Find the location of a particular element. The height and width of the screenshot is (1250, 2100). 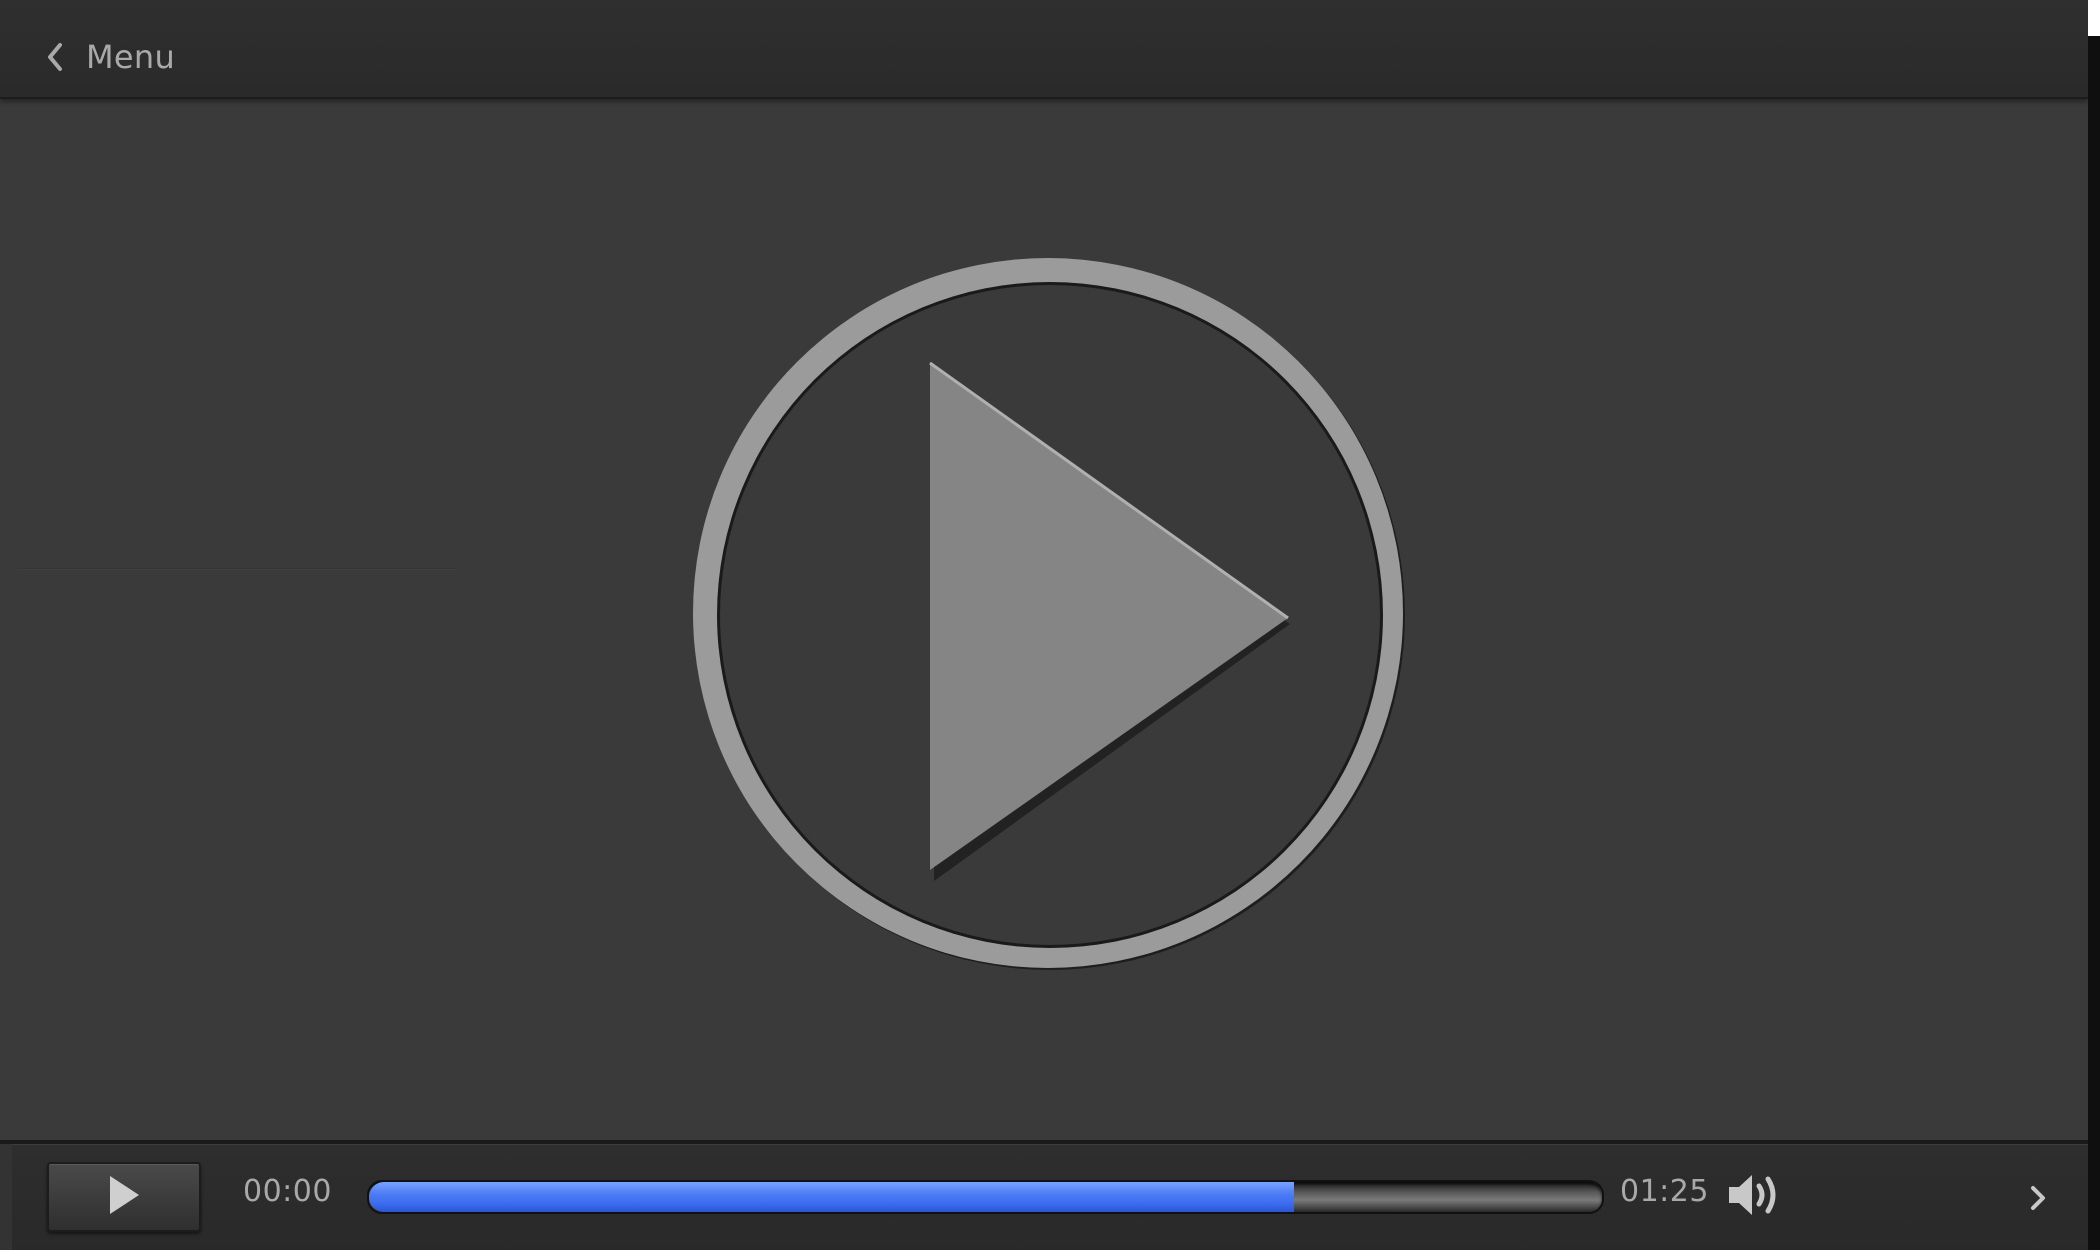

volume-button is located at coordinates (1754, 1195).